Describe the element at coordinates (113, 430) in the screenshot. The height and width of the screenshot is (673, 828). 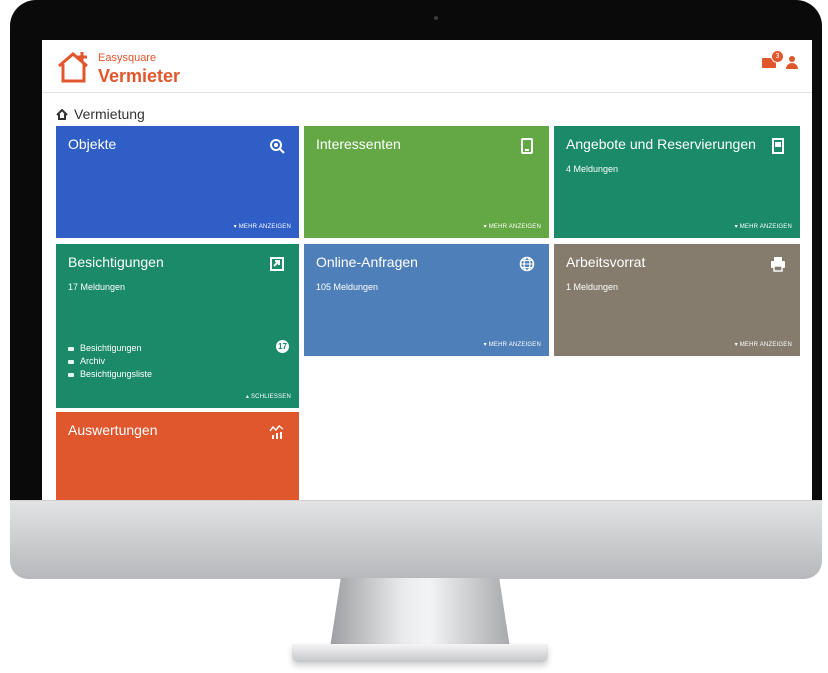
I see `tile-title: Auswertungen` at that location.